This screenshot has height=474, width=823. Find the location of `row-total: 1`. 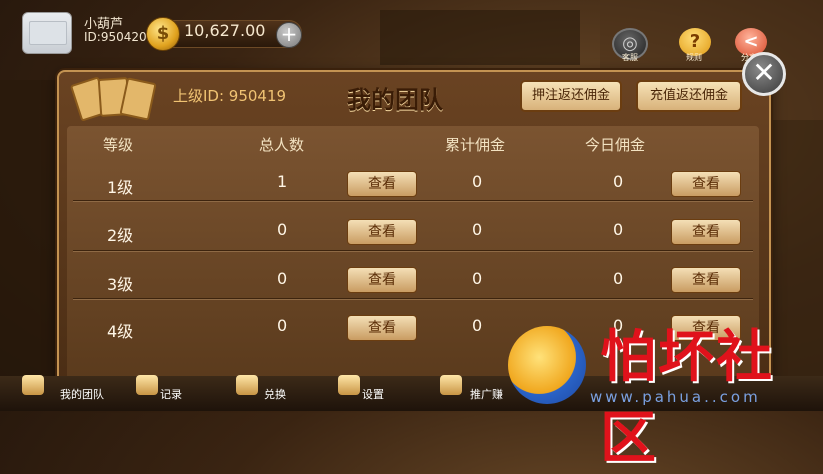

row-total: 1 is located at coordinates (282, 181).